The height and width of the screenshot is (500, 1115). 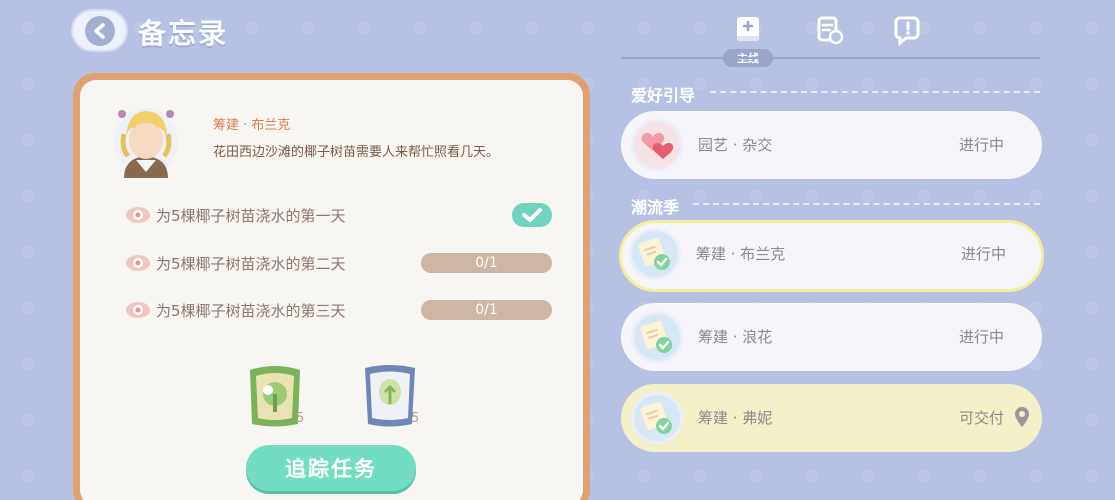 I want to click on task-row: 为5棵椰子树苗浇水的第三天 0/1, so click(x=338, y=310).